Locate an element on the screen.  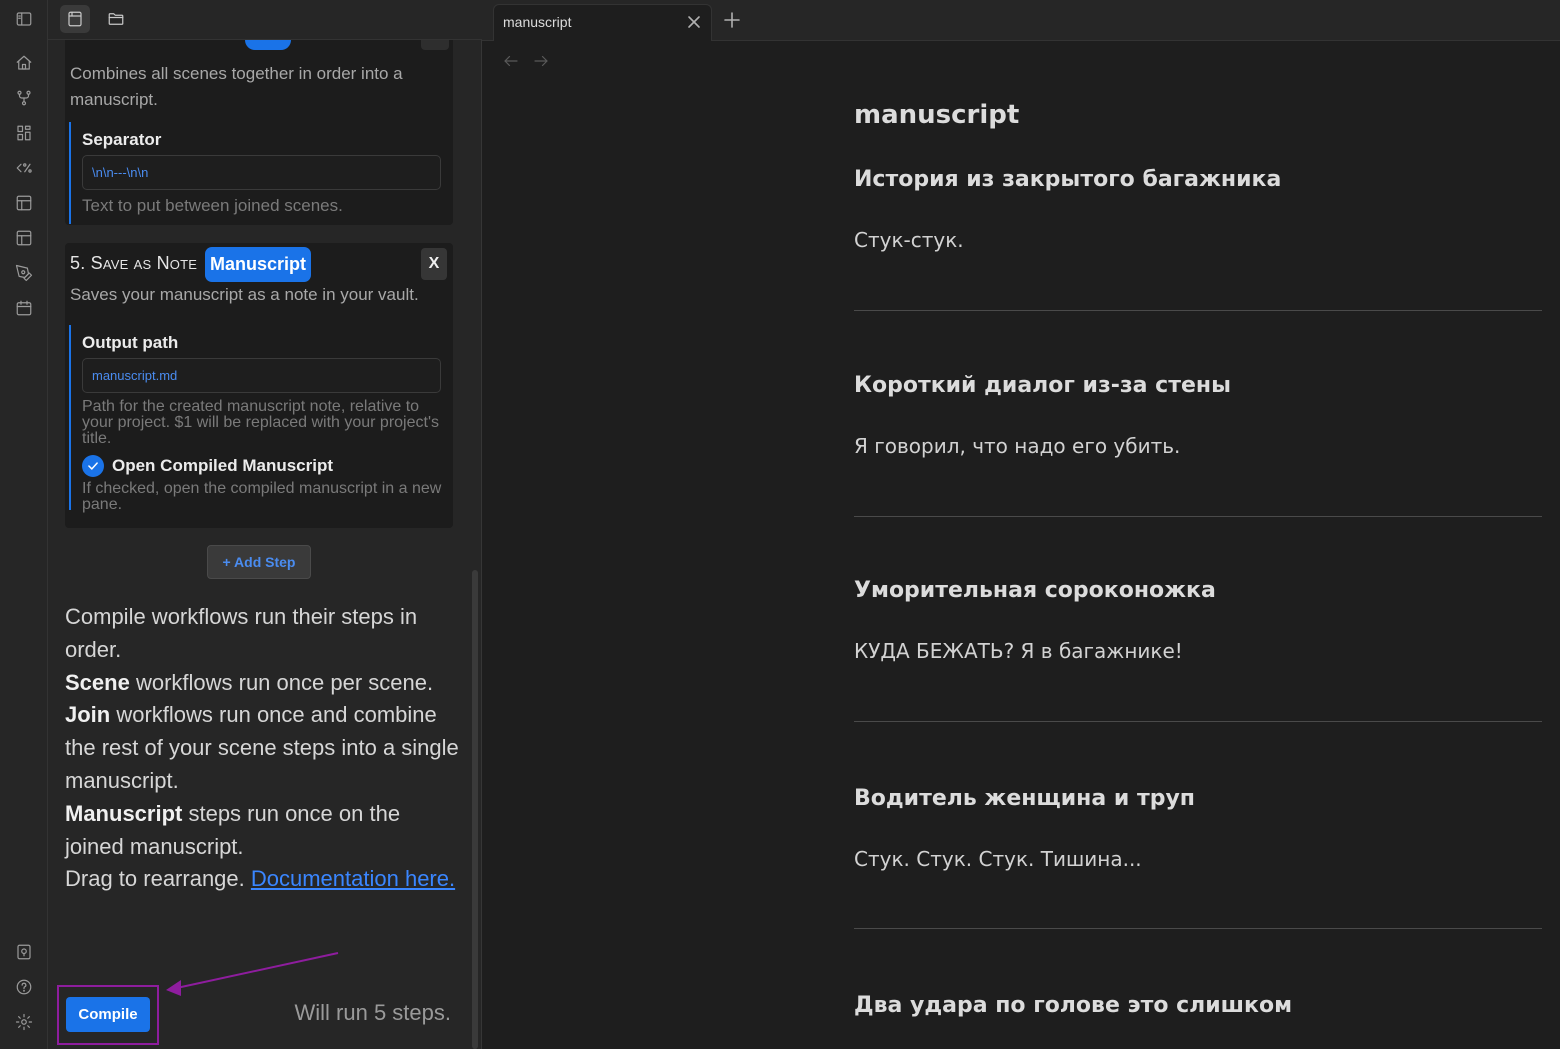
documentation-link: Documentation here. is located at coordinates (353, 878).